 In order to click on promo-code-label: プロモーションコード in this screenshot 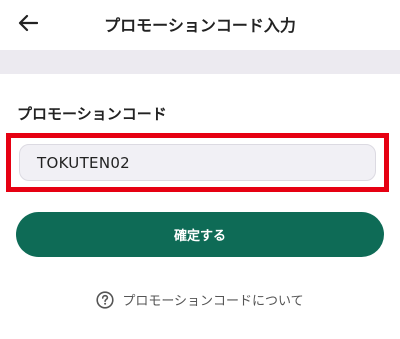, I will do `click(92, 114)`.